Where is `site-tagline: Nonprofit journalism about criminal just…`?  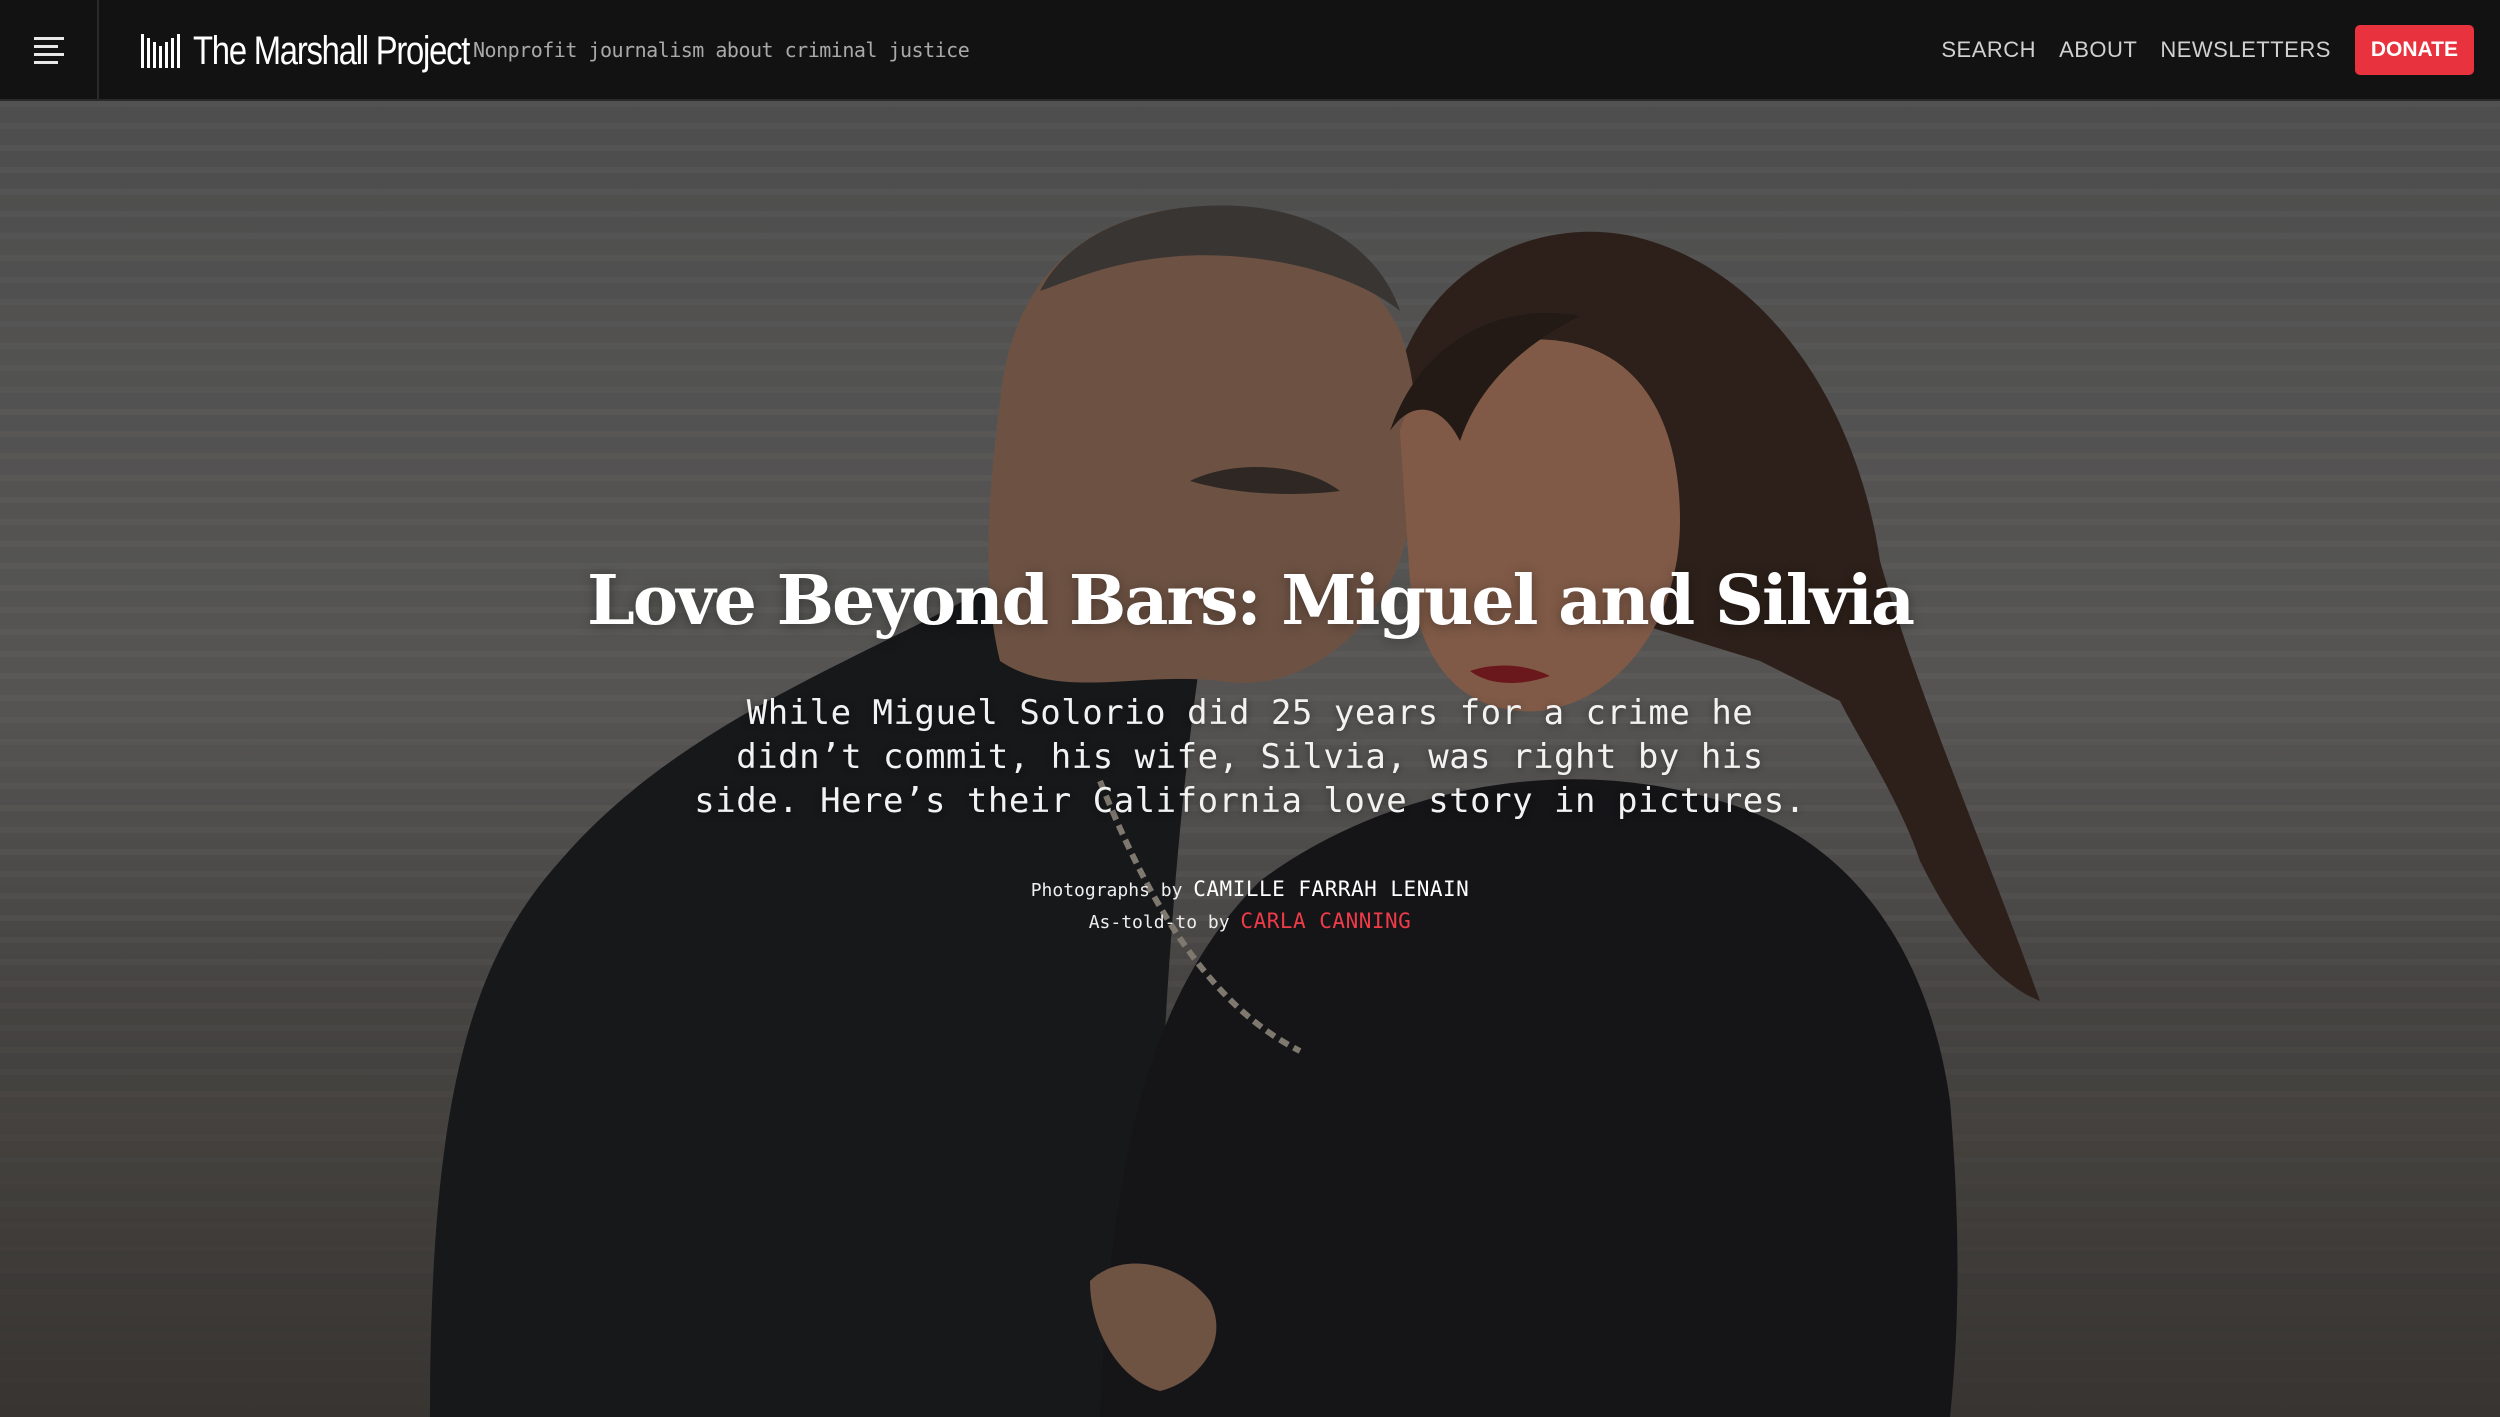
site-tagline: Nonprofit journalism about criminal just… is located at coordinates (721, 50).